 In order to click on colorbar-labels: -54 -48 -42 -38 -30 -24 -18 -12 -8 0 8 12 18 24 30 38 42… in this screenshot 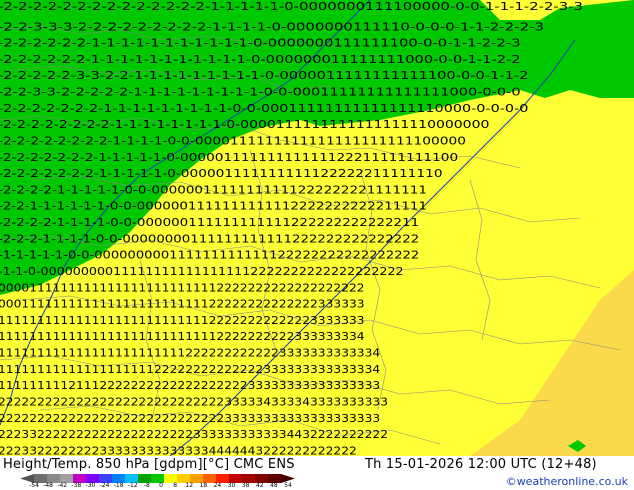, I will do `click(150, 486)`.